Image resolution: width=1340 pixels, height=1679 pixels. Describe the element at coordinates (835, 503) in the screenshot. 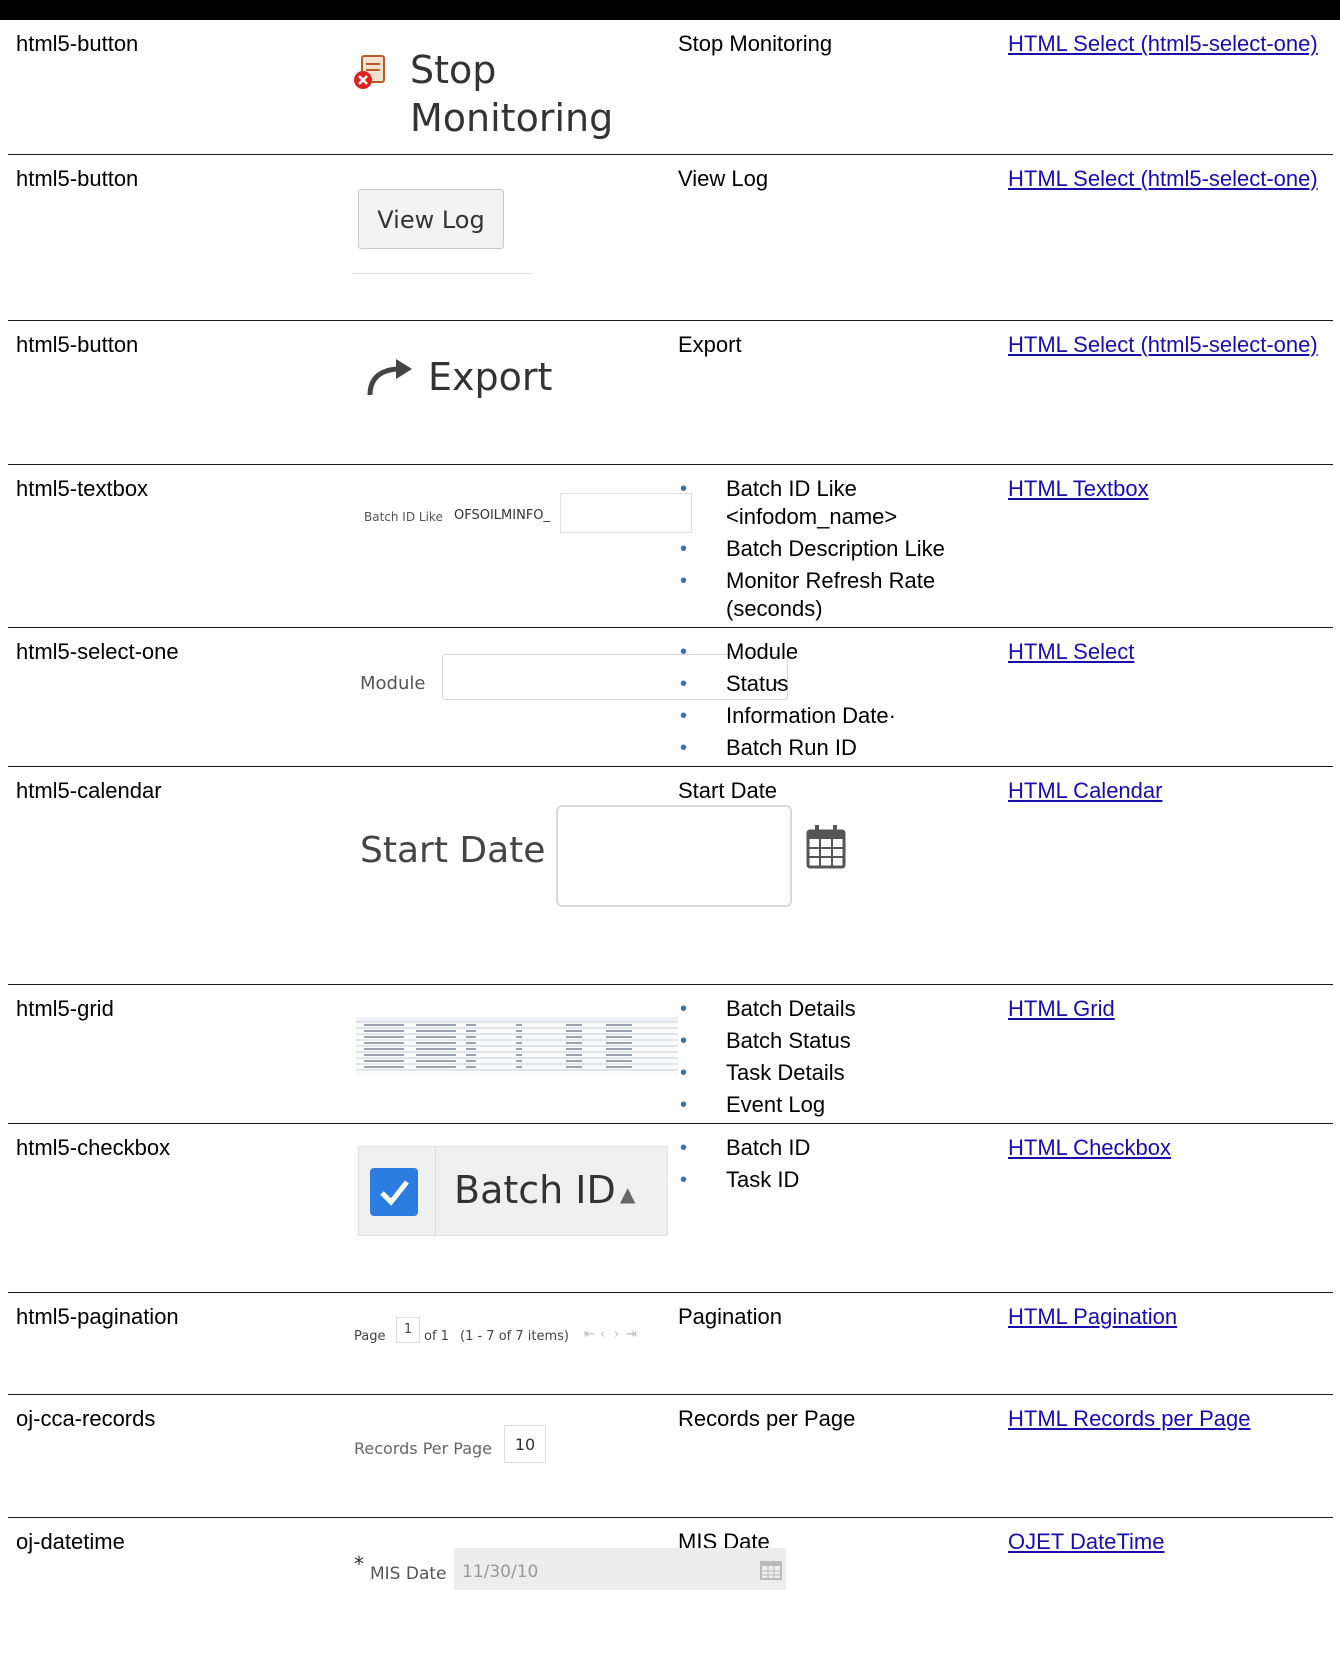

I see `list-item: Batch ID Like <infodom_name>` at that location.